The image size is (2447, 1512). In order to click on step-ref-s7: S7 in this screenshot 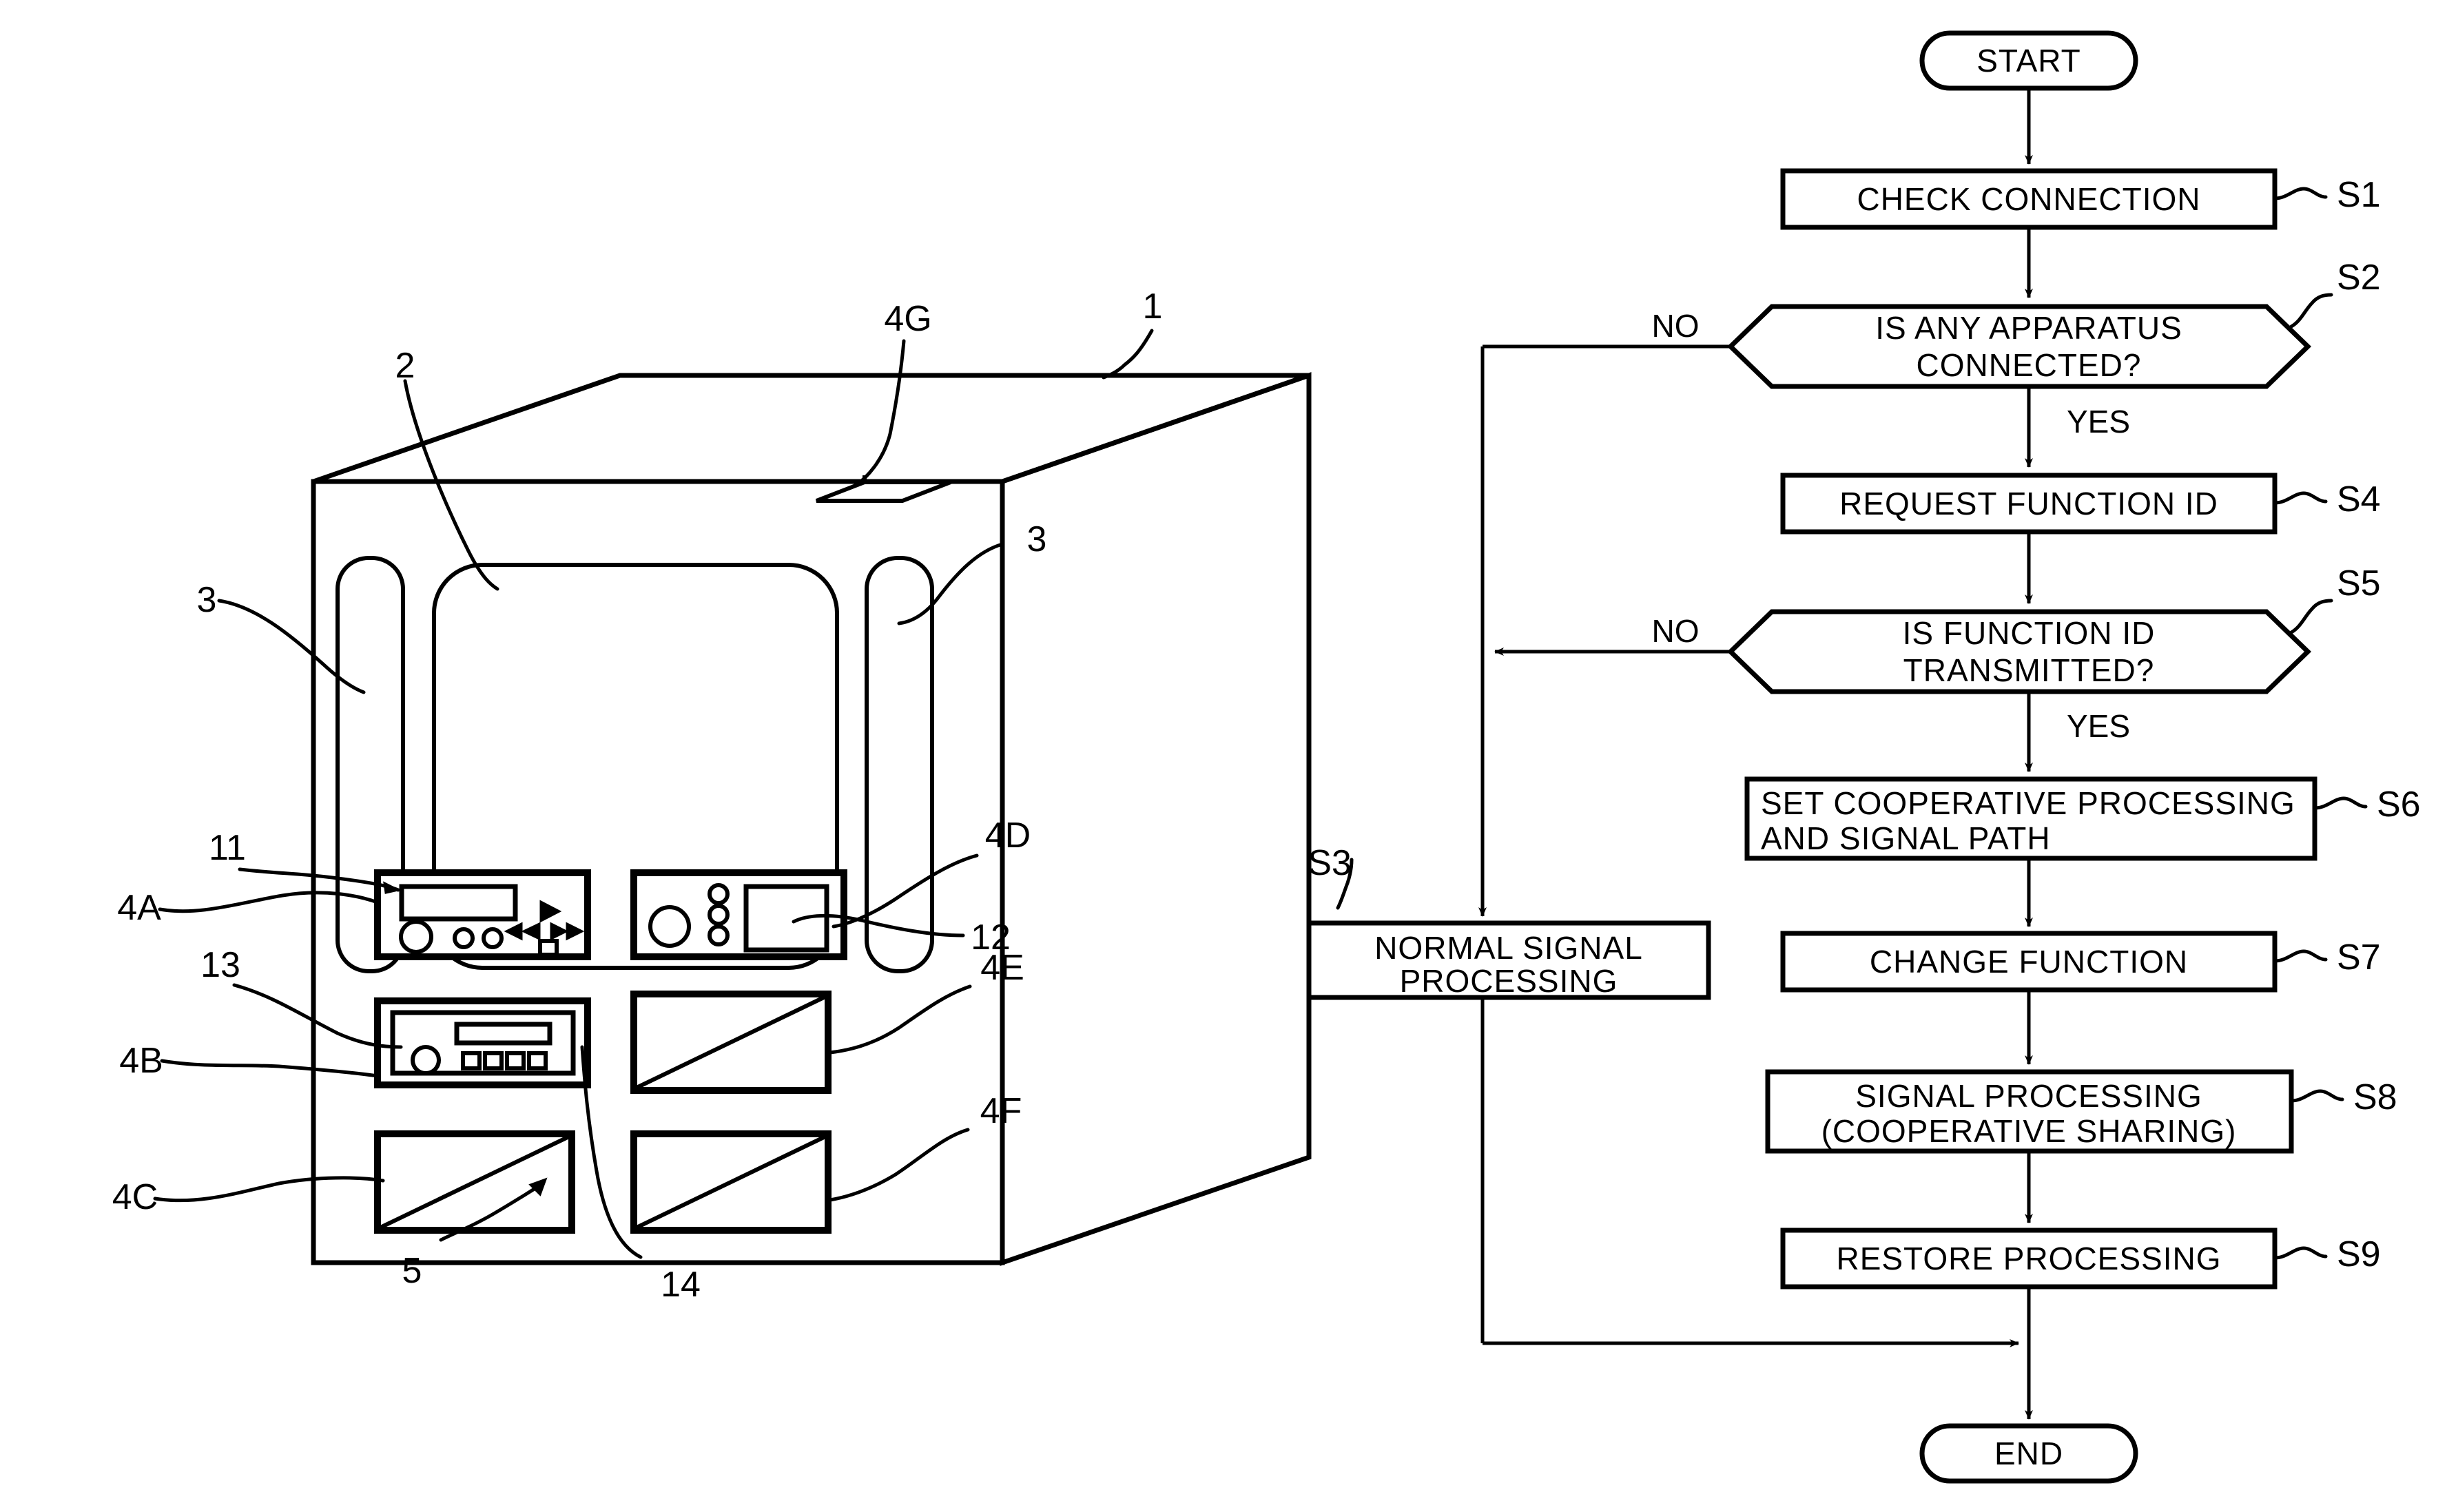, I will do `click(2359, 957)`.